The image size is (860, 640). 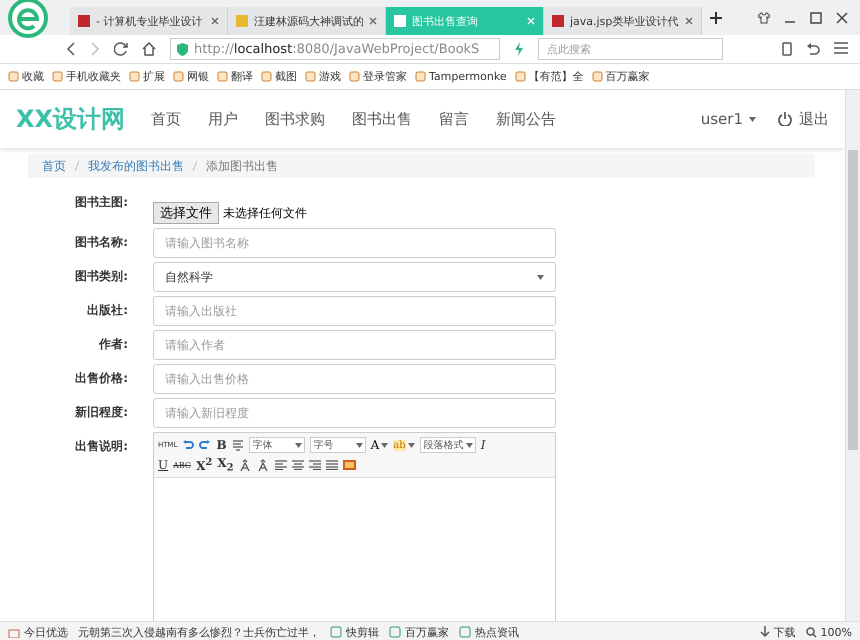 What do you see at coordinates (101, 242) in the screenshot?
I see `field-label: 图书名称:` at bounding box center [101, 242].